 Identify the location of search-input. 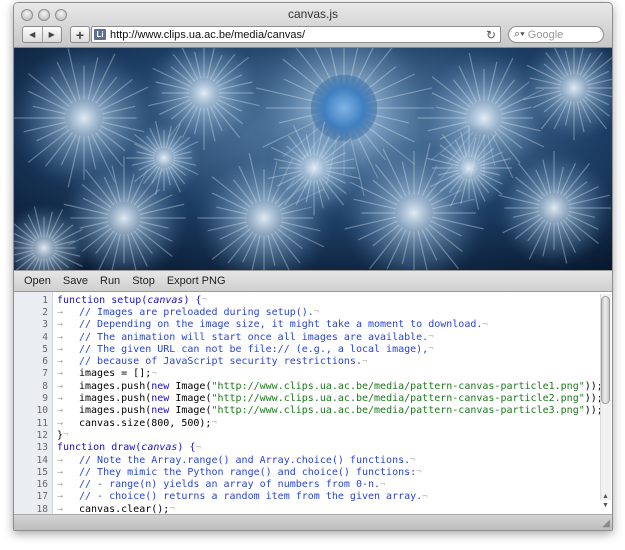
(559, 34).